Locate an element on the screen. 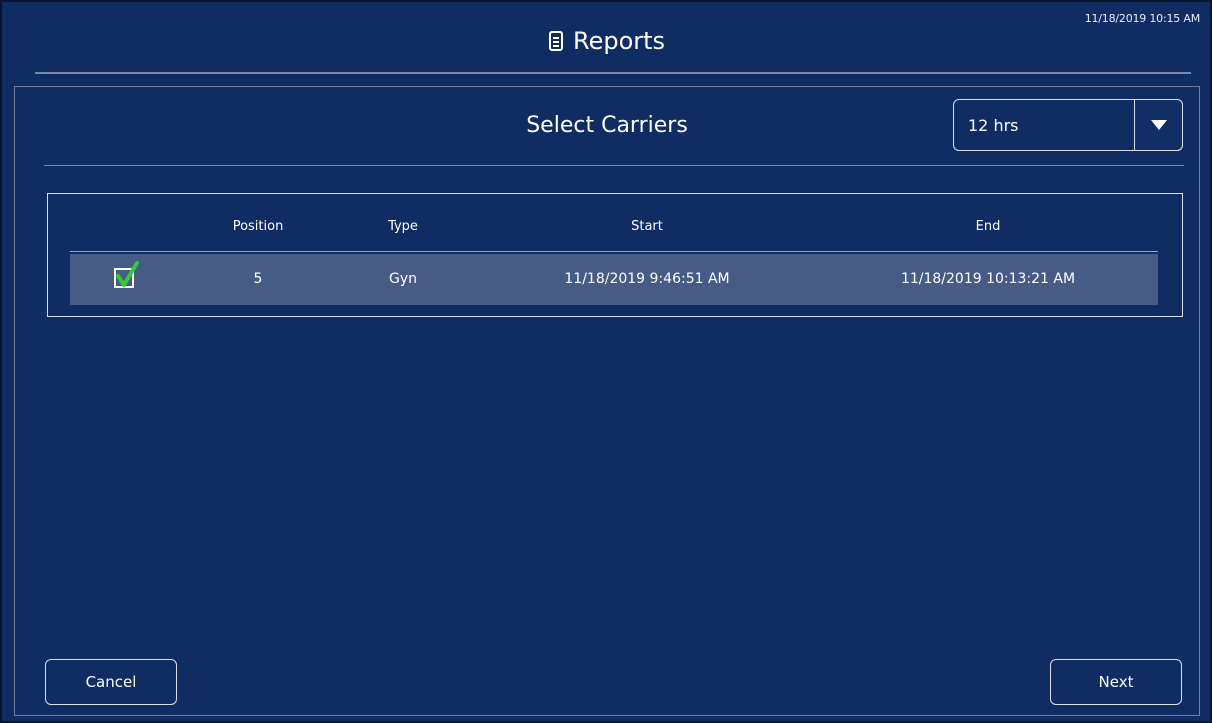 Image resolution: width=1212 pixels, height=723 pixels. row-select-checkbox is located at coordinates (126, 274).